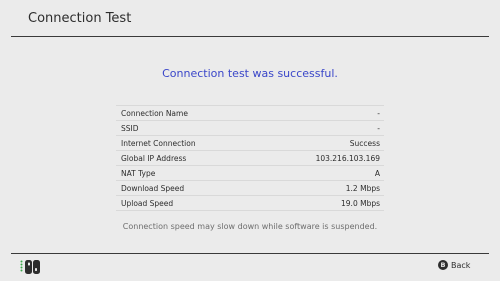  I want to click on result-value: 19.0 Mbps, so click(360, 203).